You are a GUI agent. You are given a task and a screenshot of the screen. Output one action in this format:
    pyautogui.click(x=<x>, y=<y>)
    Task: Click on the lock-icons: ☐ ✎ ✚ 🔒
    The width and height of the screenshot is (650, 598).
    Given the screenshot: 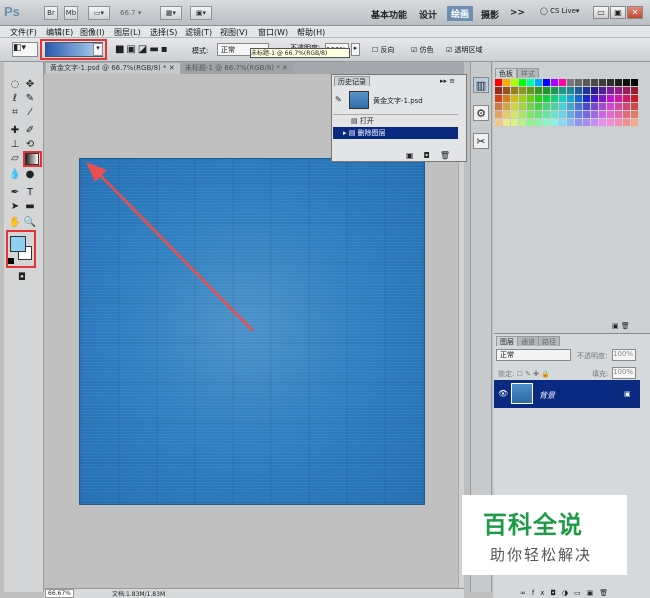 What is the action you would take?
    pyautogui.click(x=533, y=374)
    